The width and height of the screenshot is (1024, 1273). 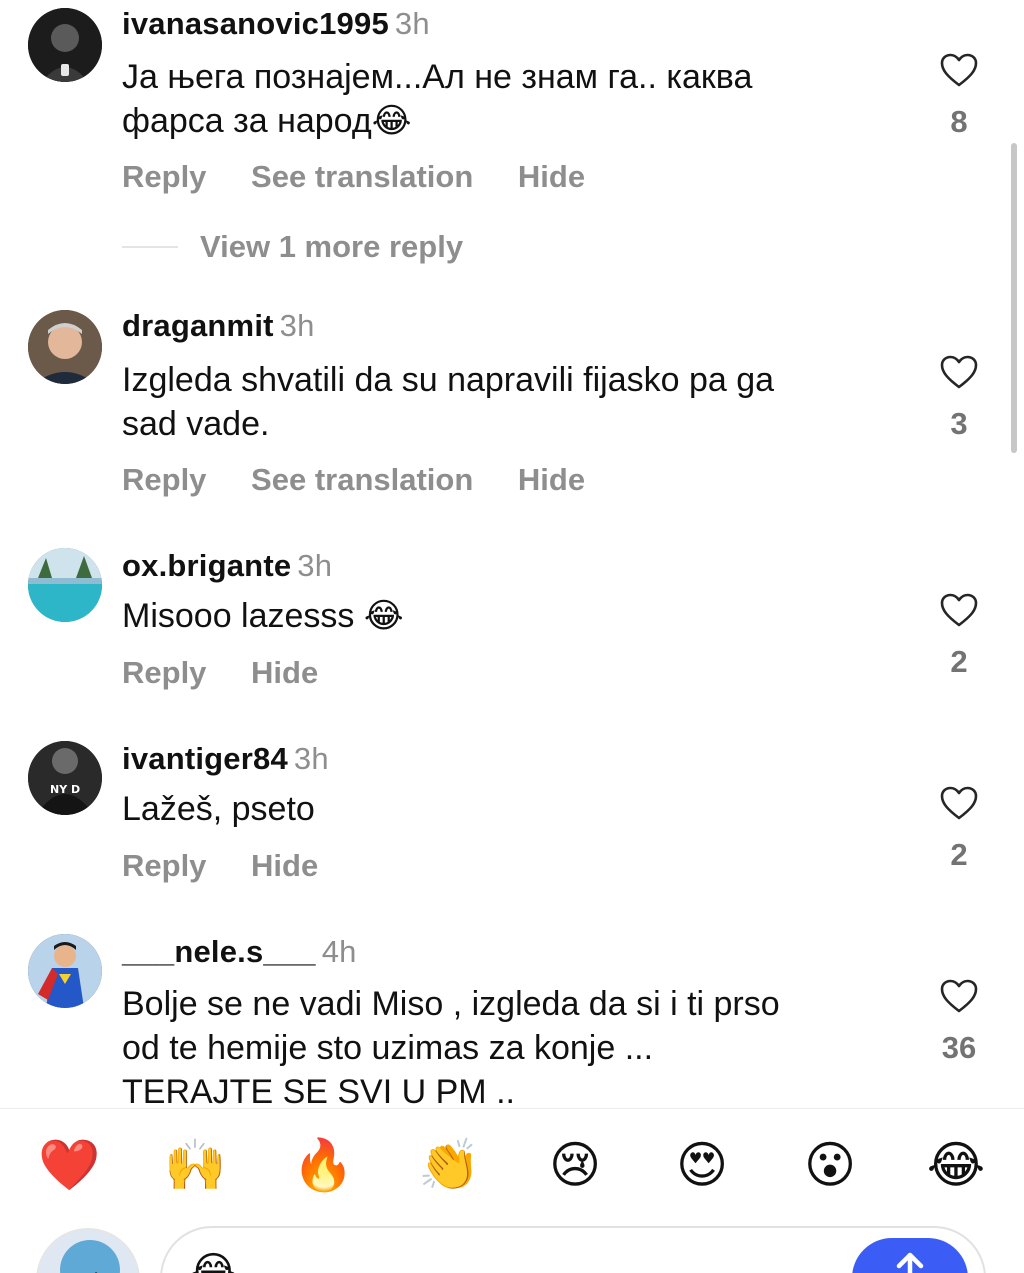 I want to click on like-count: 8, so click(x=959, y=121).